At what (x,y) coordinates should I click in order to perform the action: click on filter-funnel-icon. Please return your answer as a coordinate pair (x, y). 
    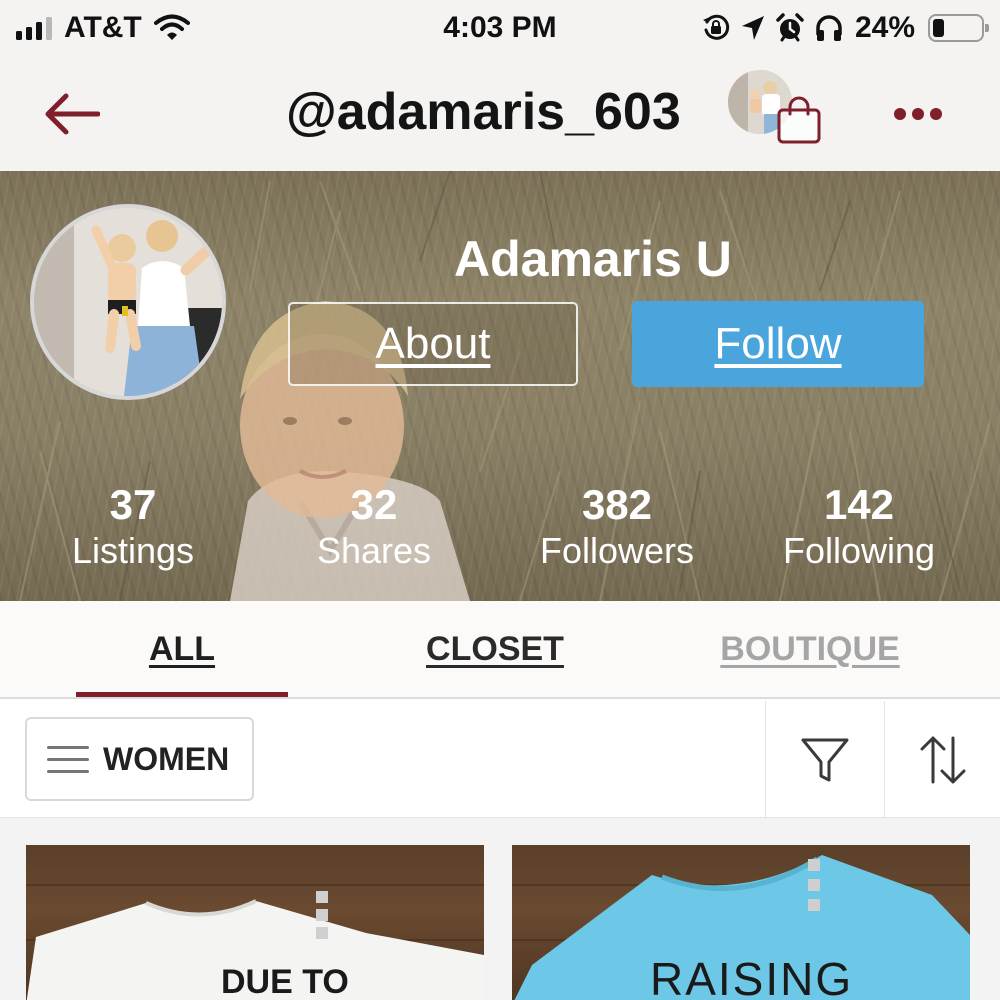
    Looking at the image, I should click on (825, 759).